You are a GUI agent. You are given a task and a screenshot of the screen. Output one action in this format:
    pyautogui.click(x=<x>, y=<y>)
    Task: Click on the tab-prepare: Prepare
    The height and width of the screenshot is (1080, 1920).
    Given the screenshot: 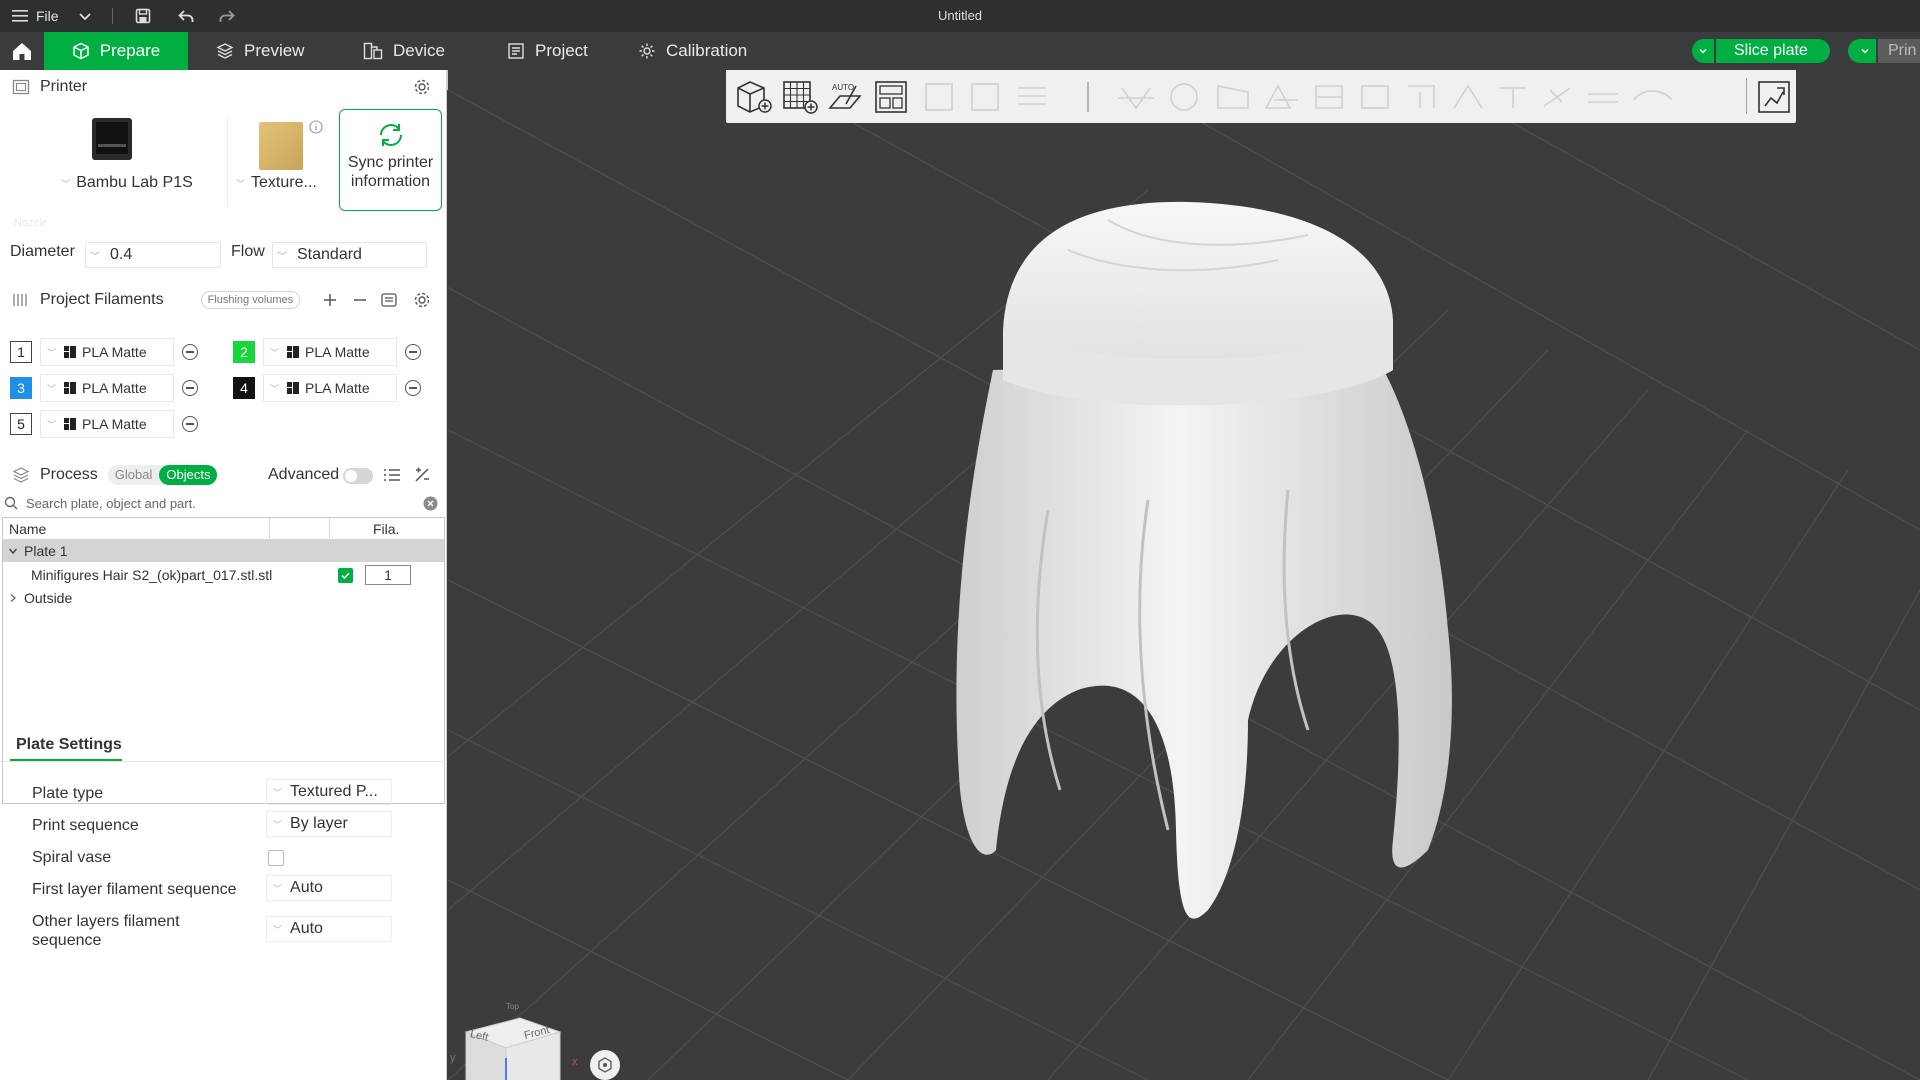 What is the action you would take?
    pyautogui.click(x=116, y=51)
    